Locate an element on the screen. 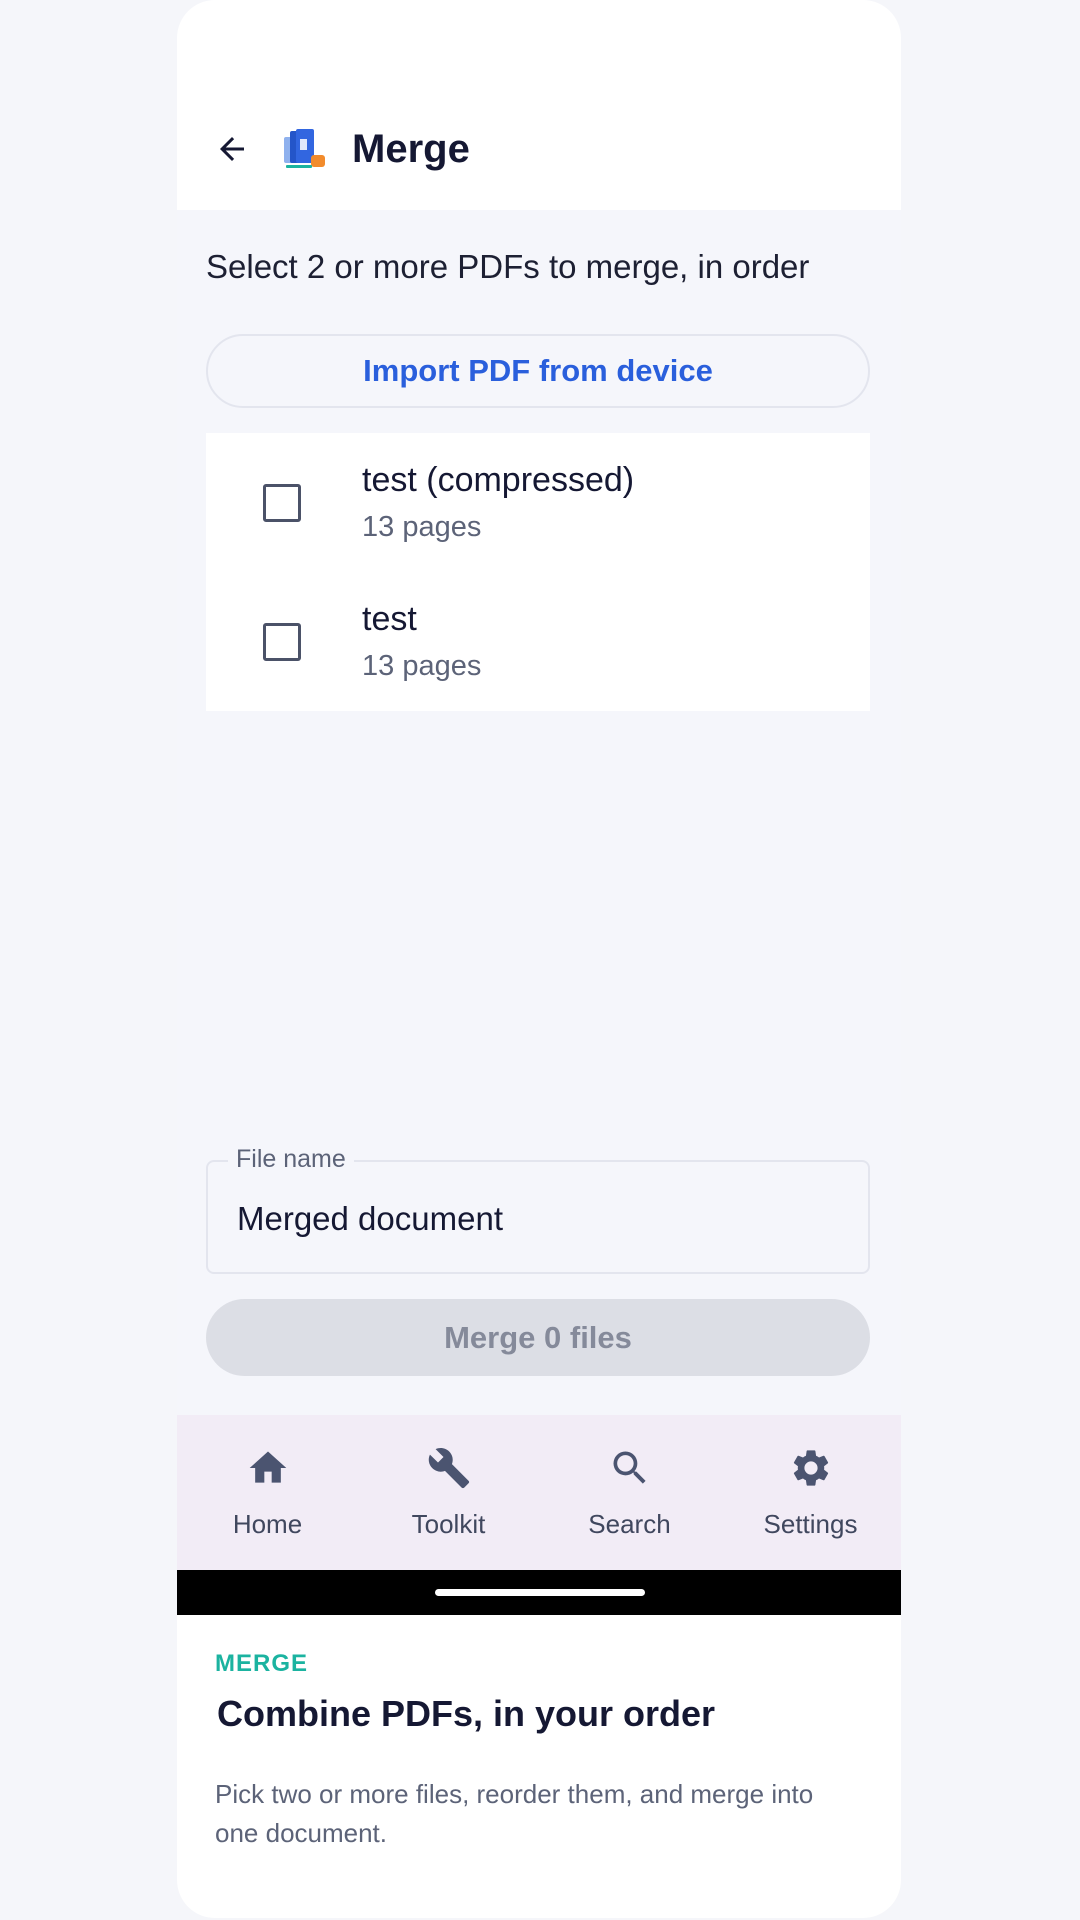  nav-label: Toolkit is located at coordinates (448, 1524).